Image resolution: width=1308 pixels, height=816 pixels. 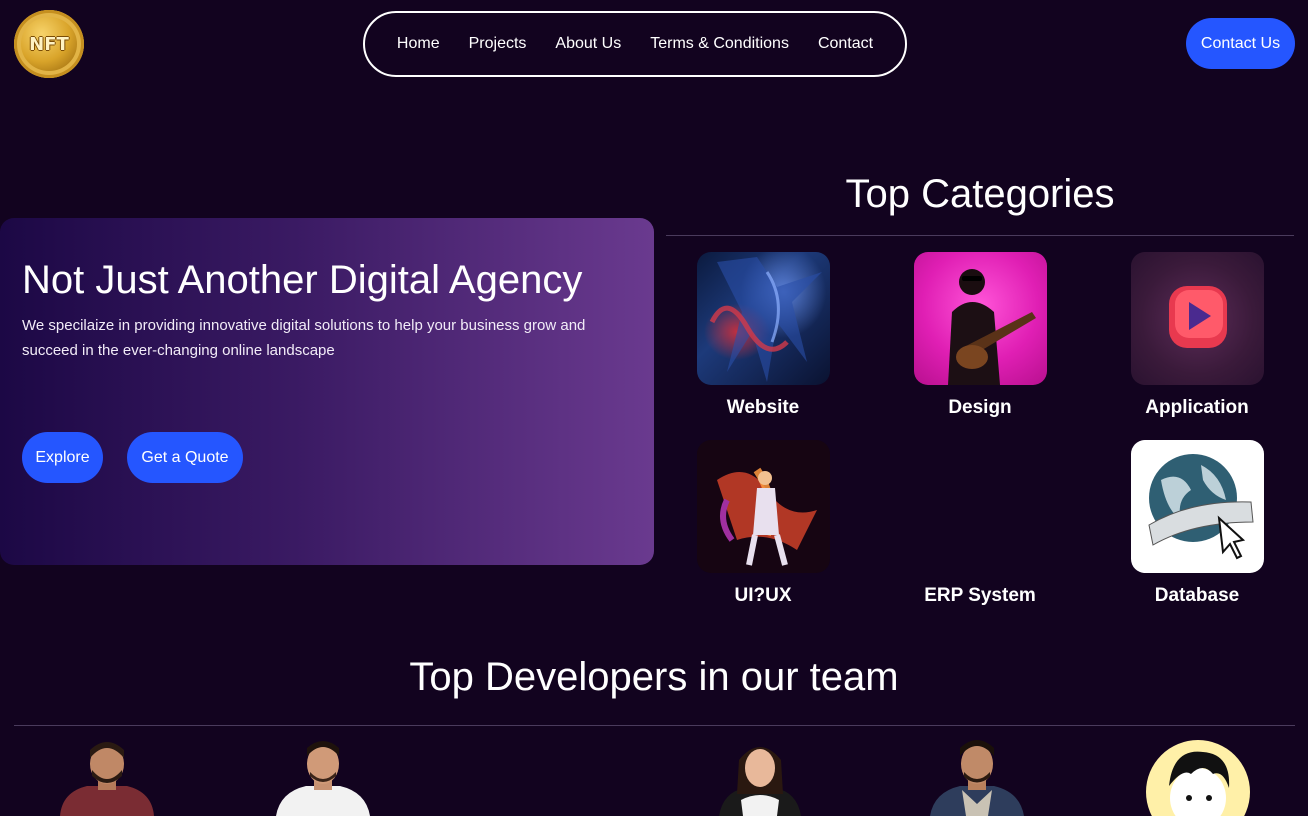 I want to click on hero-title: Not Just Another Digital Agency, so click(x=302, y=280).